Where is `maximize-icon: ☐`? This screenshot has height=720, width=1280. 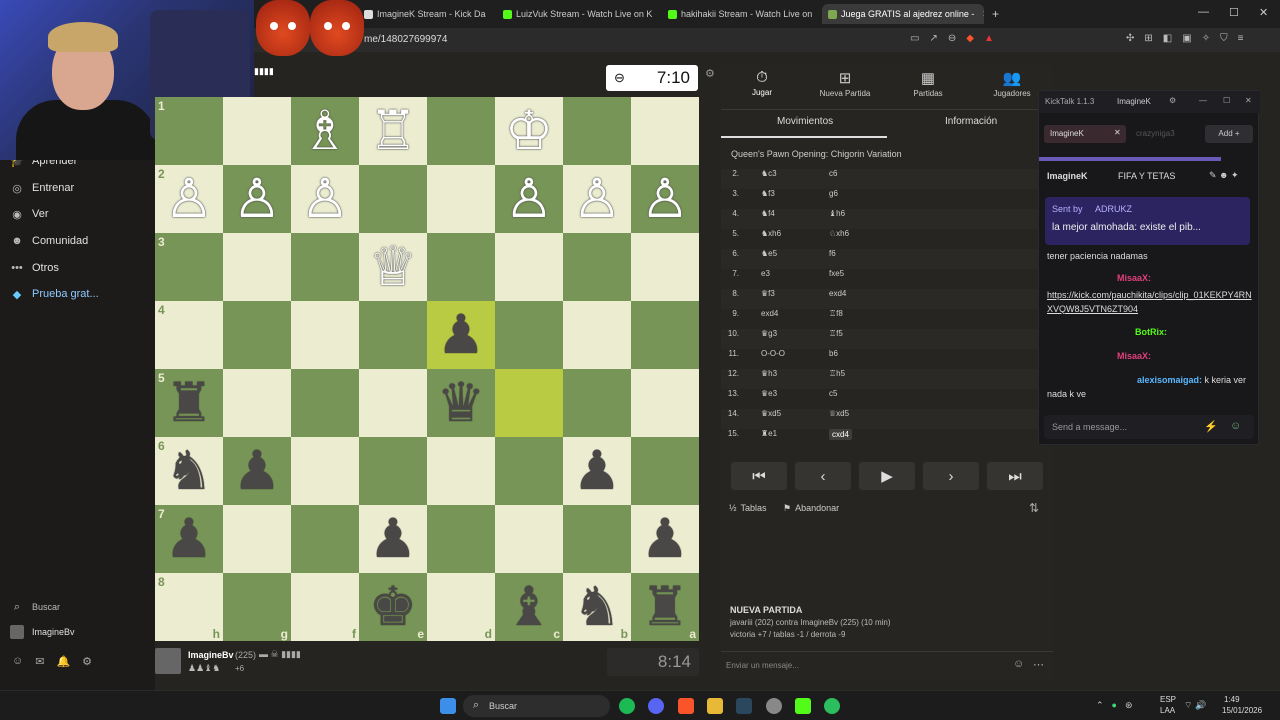 maximize-icon: ☐ is located at coordinates (1226, 100).